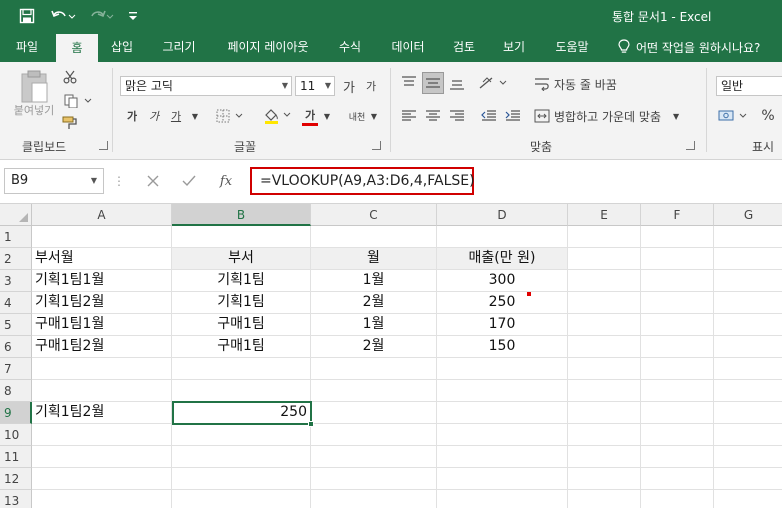  What do you see at coordinates (677, 325) in the screenshot?
I see `cell-f5` at bounding box center [677, 325].